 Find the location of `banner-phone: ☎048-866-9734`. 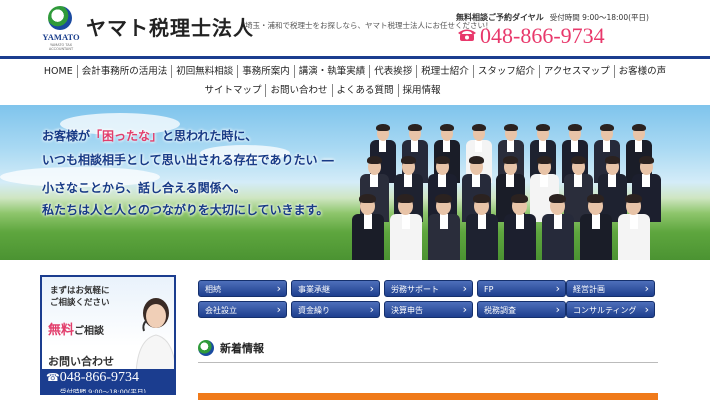

banner-phone: ☎048-866-9734 is located at coordinates (92, 378).